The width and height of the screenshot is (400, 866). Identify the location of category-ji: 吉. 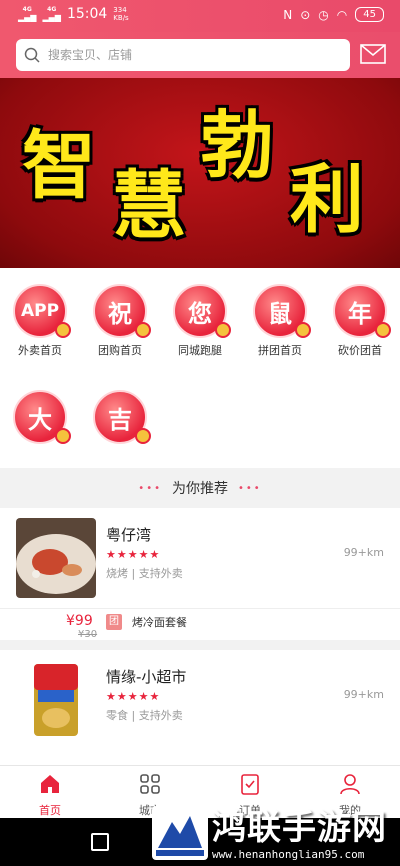
(120, 419).